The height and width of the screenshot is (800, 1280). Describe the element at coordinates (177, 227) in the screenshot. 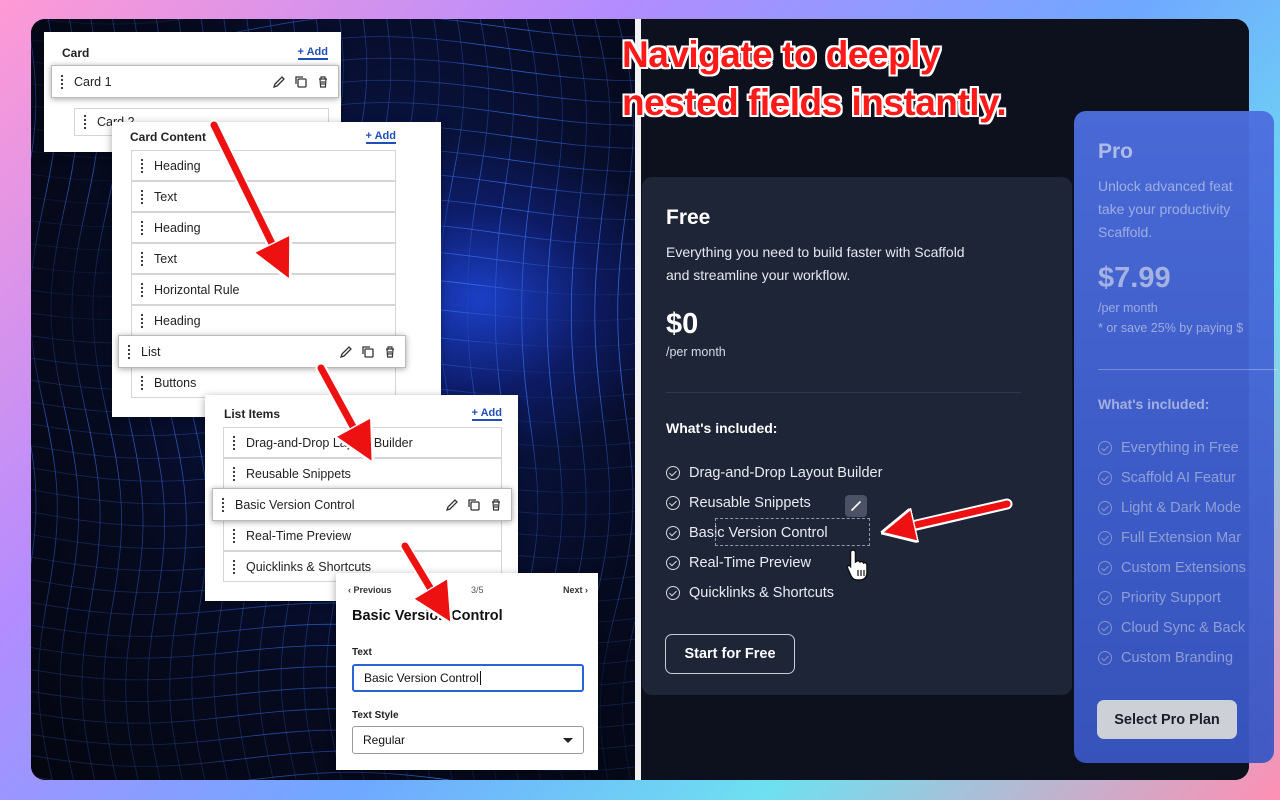

I see `list-item-label: Heading` at that location.